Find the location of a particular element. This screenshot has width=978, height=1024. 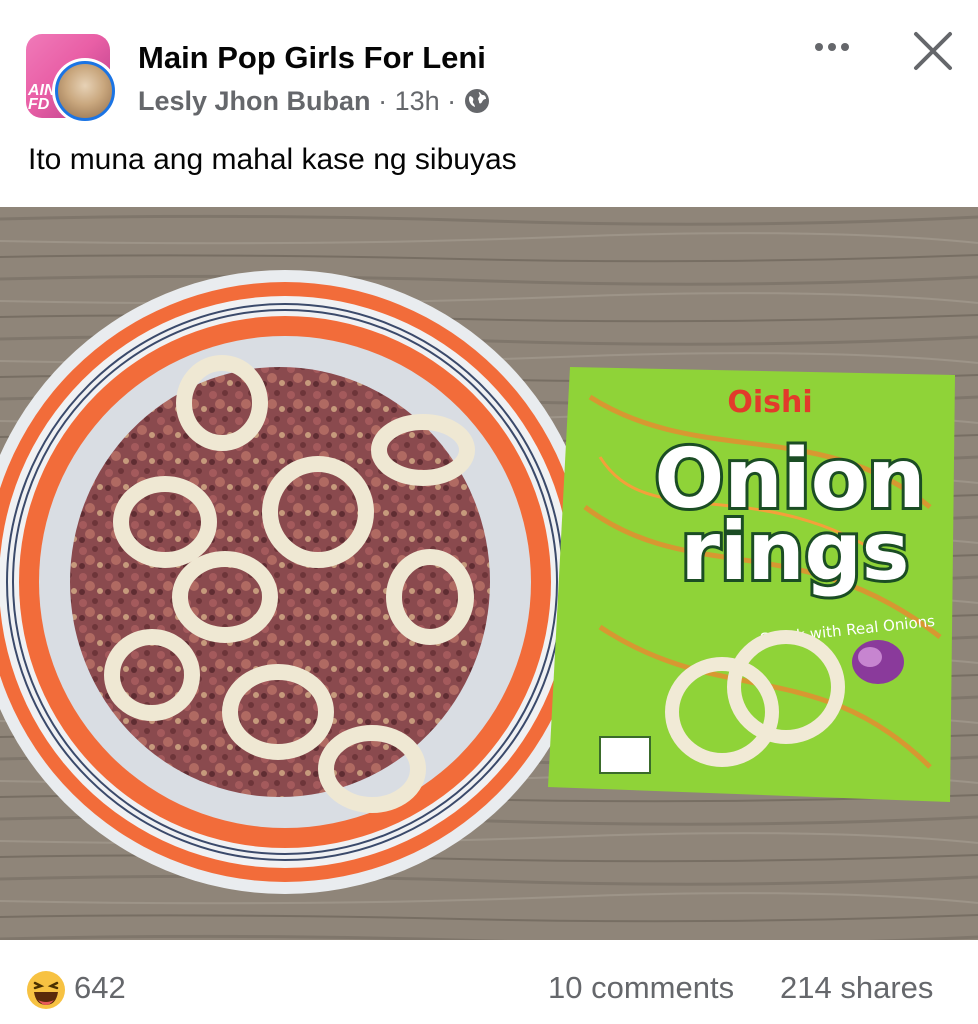

more-options-icon is located at coordinates (832, 47).